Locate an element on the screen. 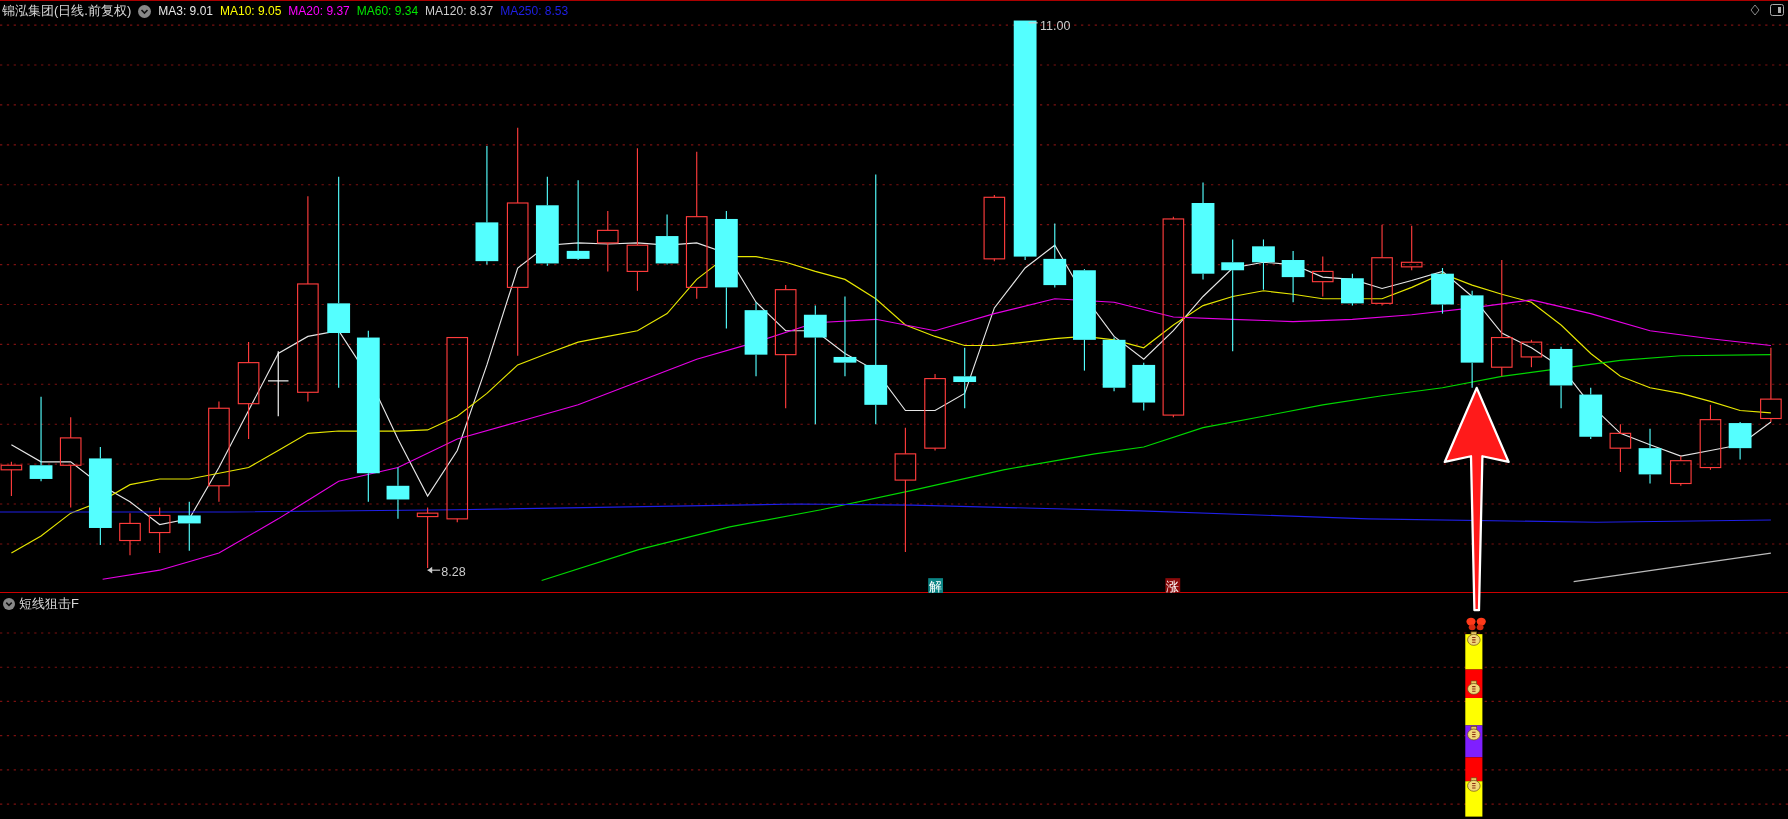 The height and width of the screenshot is (819, 1788). indicator-value: MA3: 9.01 is located at coordinates (185, 11).